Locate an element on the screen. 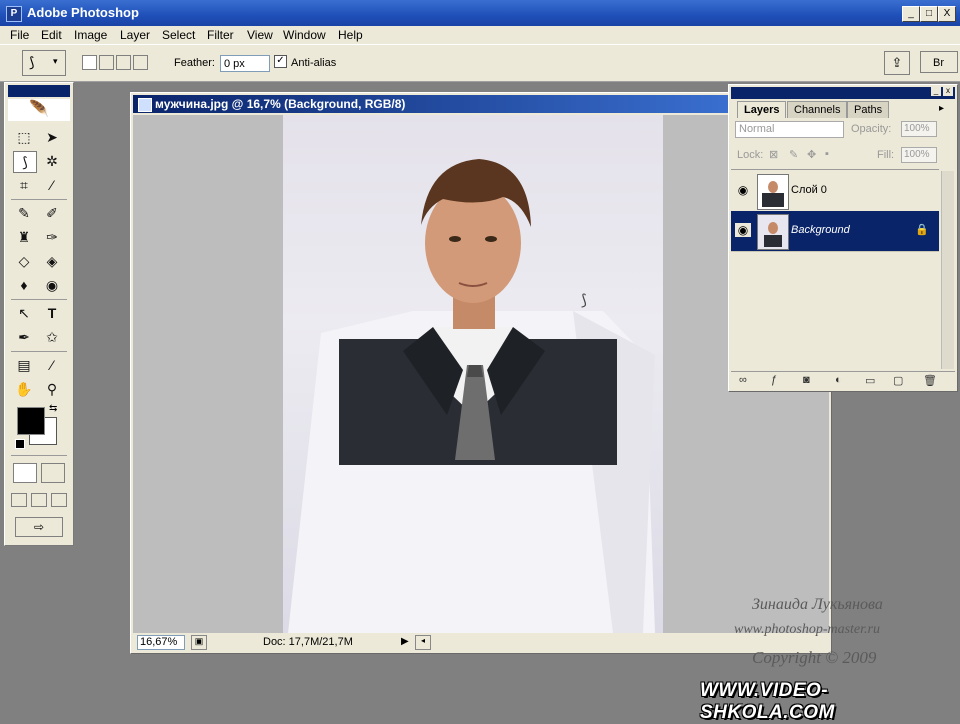 The width and height of the screenshot is (960, 724). document-title: мужчина.jpg @ 16,7% (Background, RGB/8) is located at coordinates (280, 104).